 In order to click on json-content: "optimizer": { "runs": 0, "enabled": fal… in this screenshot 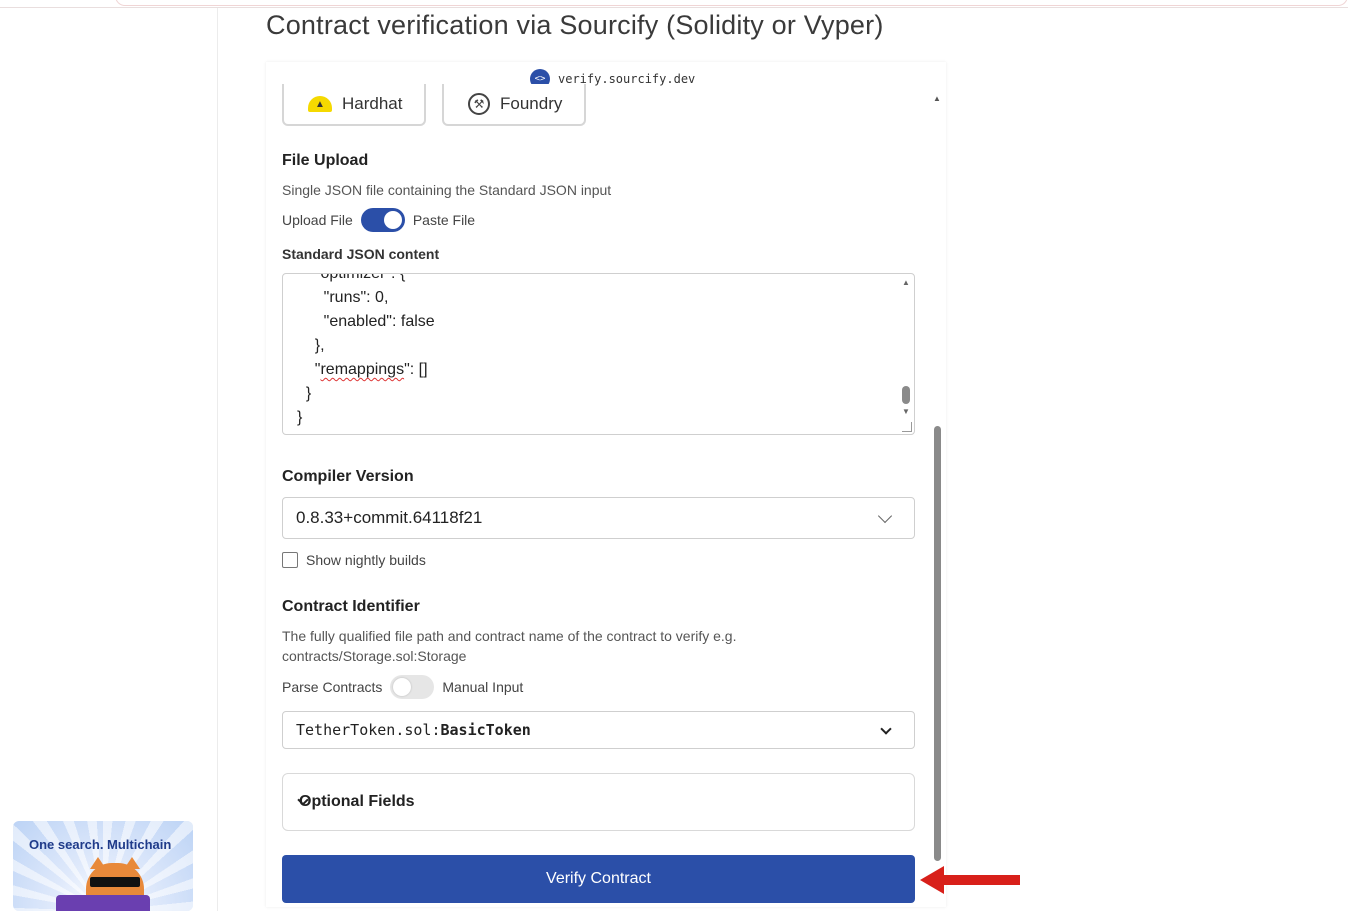, I will do `click(366, 351)`.